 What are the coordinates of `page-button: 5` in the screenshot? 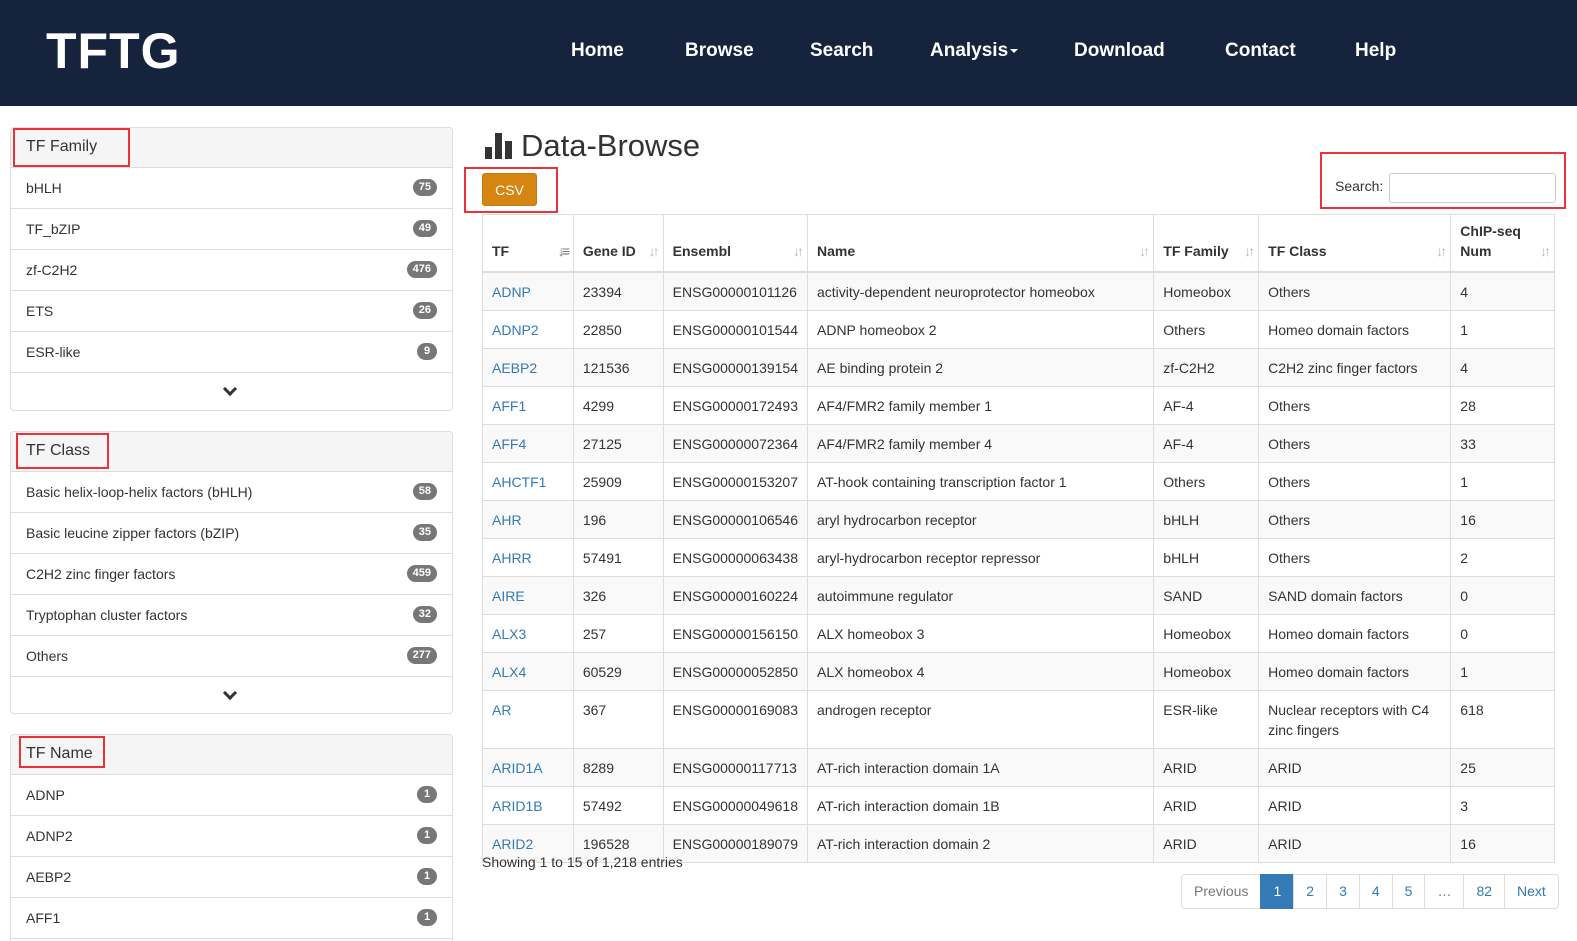 It's located at (1408, 891).